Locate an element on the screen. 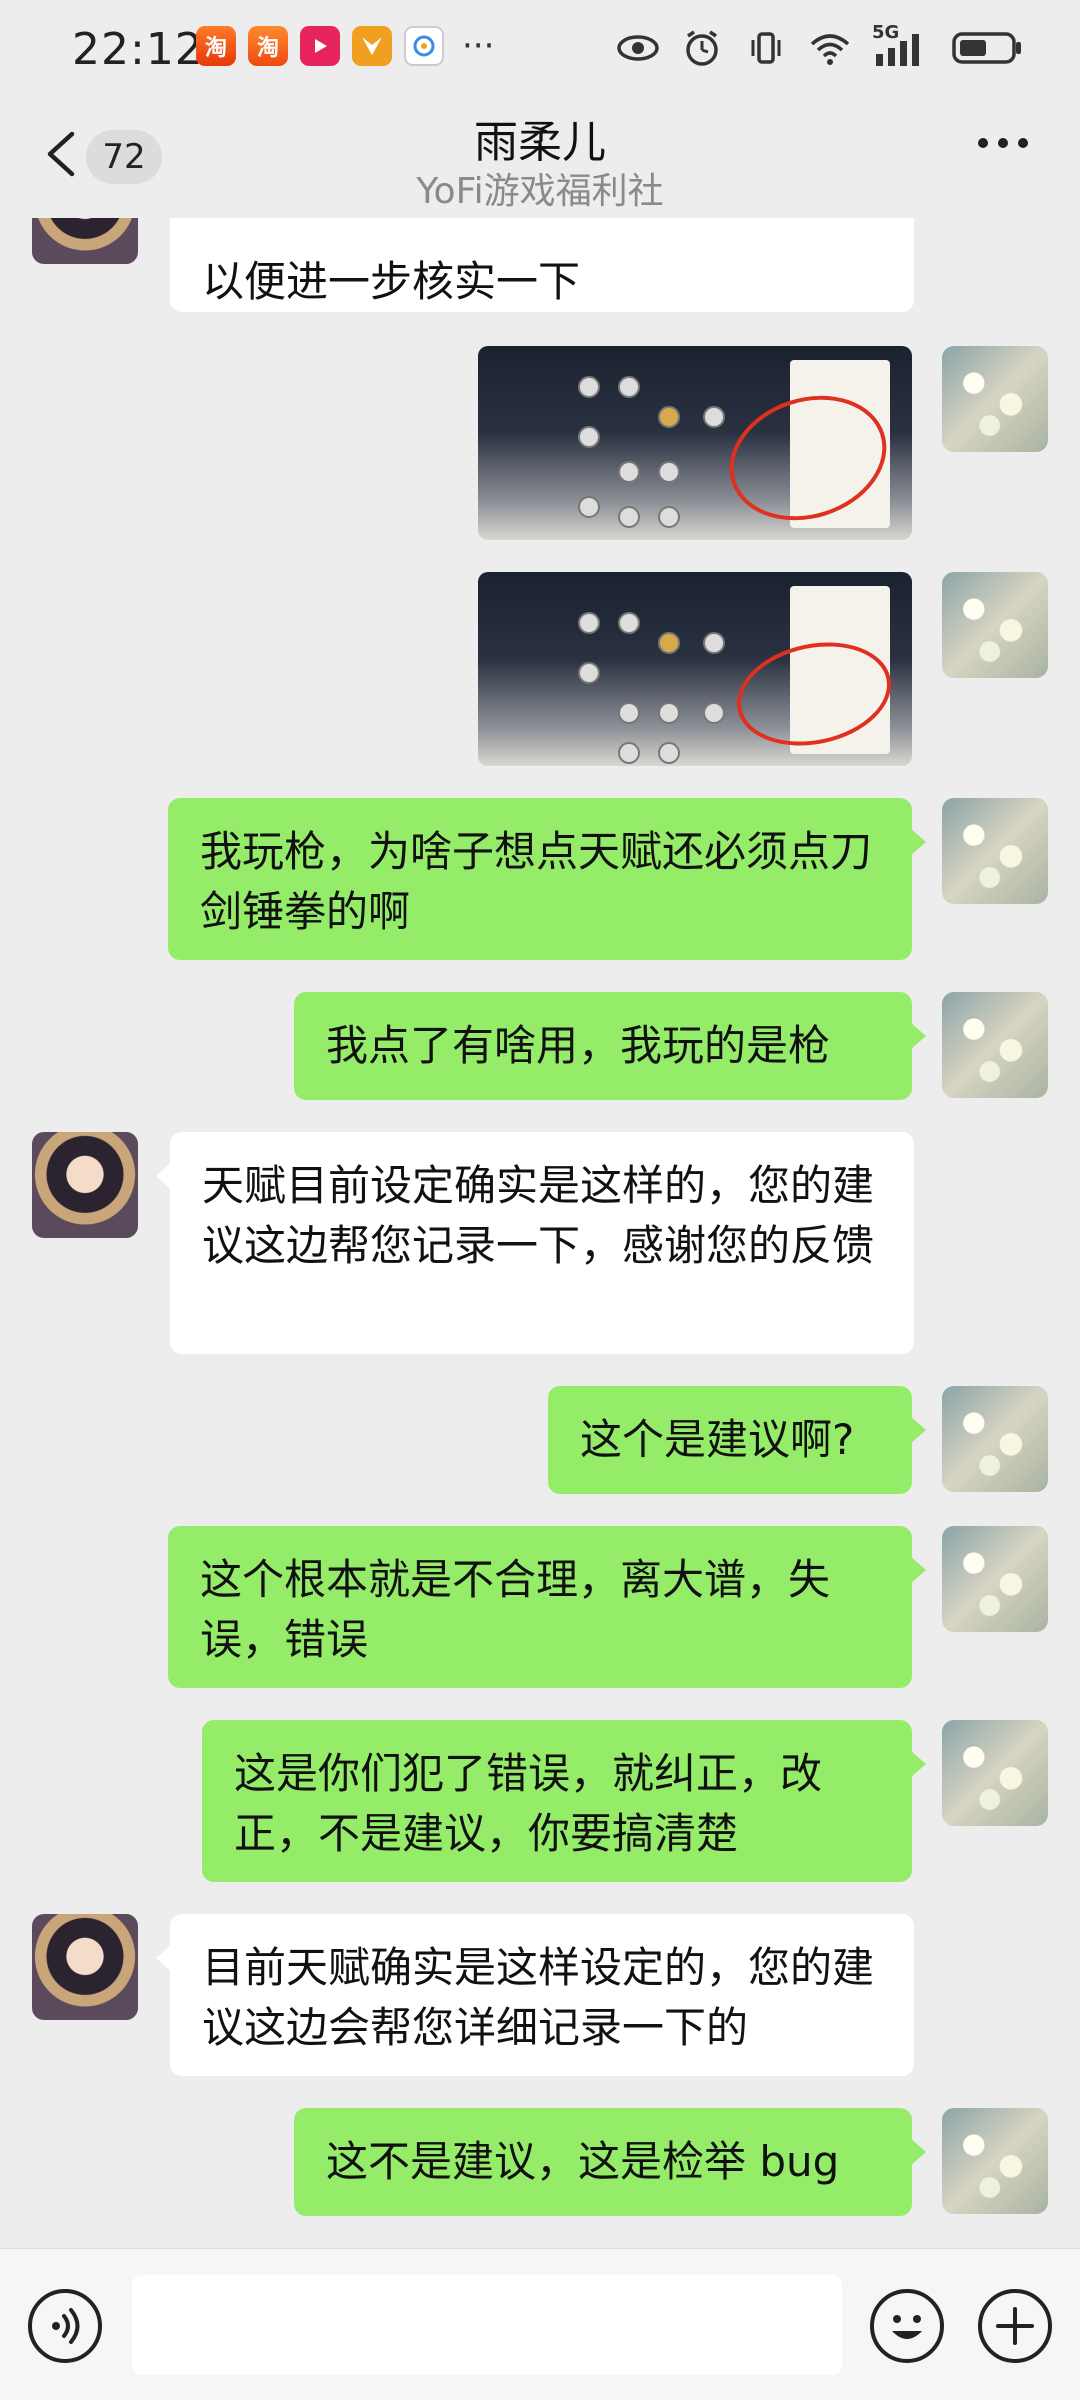  outgoing-message: 我玩枪，为啥子想点天赋还必须点刀剑锤拳的啊 is located at coordinates (547, 879).